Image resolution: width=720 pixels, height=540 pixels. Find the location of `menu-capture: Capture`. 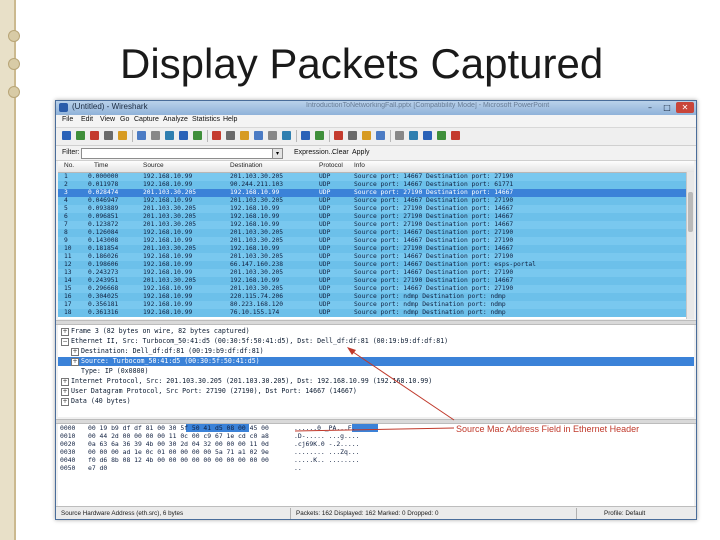

menu-capture: Capture is located at coordinates (146, 119).